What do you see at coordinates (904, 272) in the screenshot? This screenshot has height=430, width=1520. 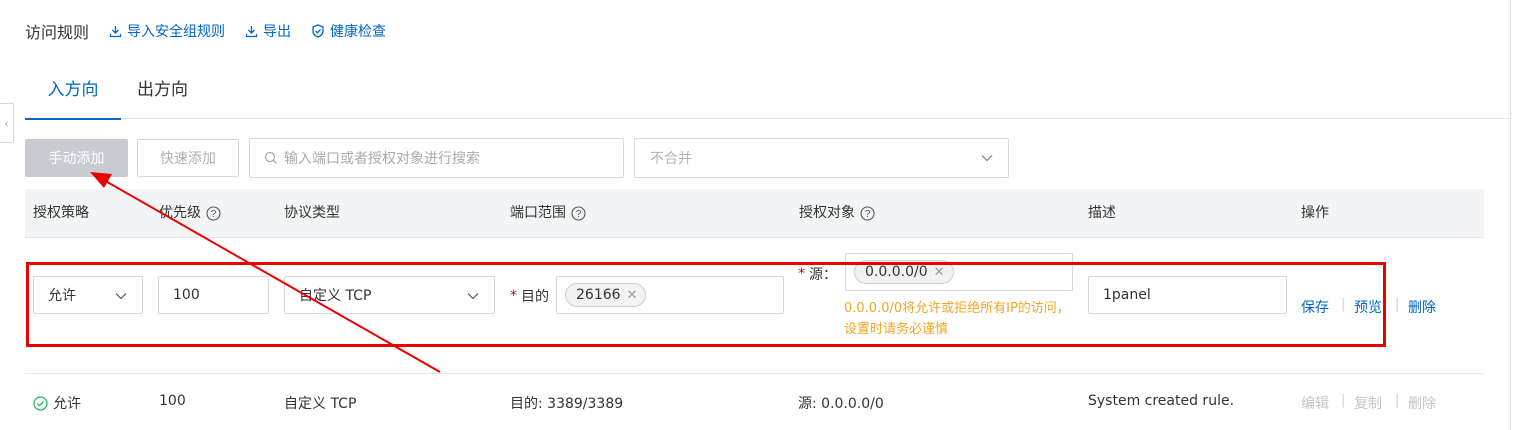 I see `source-tag: 0.0.0.0/0 ✕` at bounding box center [904, 272].